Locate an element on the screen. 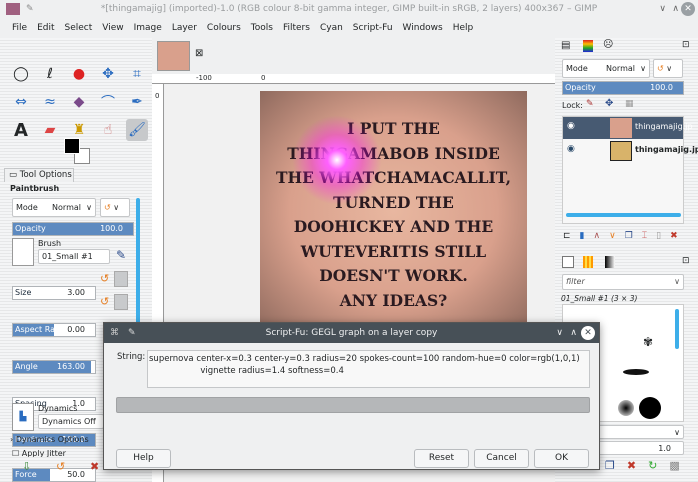  restore-options-icon: ↺ is located at coordinates (60, 466).